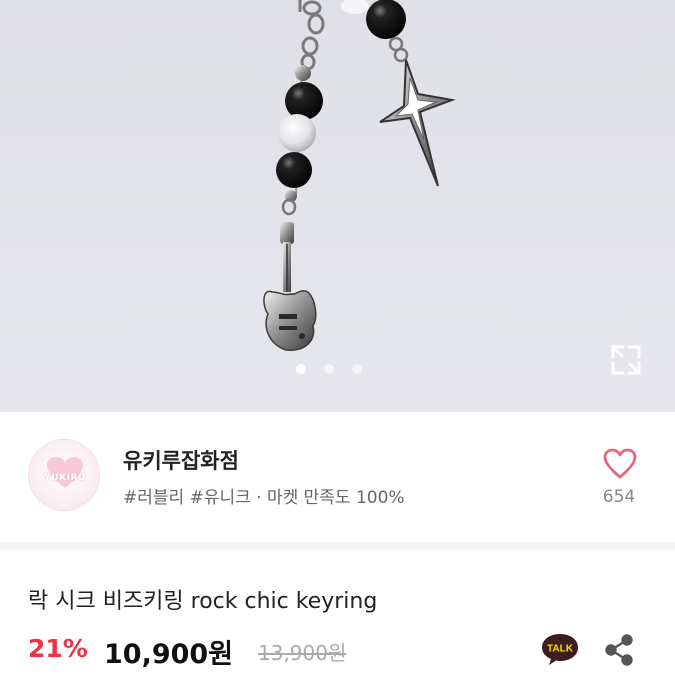  What do you see at coordinates (181, 460) in the screenshot?
I see `shop-name: 유키루잡화점` at bounding box center [181, 460].